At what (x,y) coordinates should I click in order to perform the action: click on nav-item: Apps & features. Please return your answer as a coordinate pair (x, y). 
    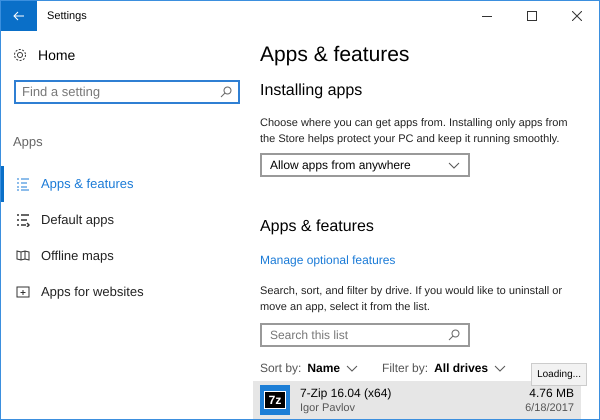
    Looking at the image, I should click on (127, 184).